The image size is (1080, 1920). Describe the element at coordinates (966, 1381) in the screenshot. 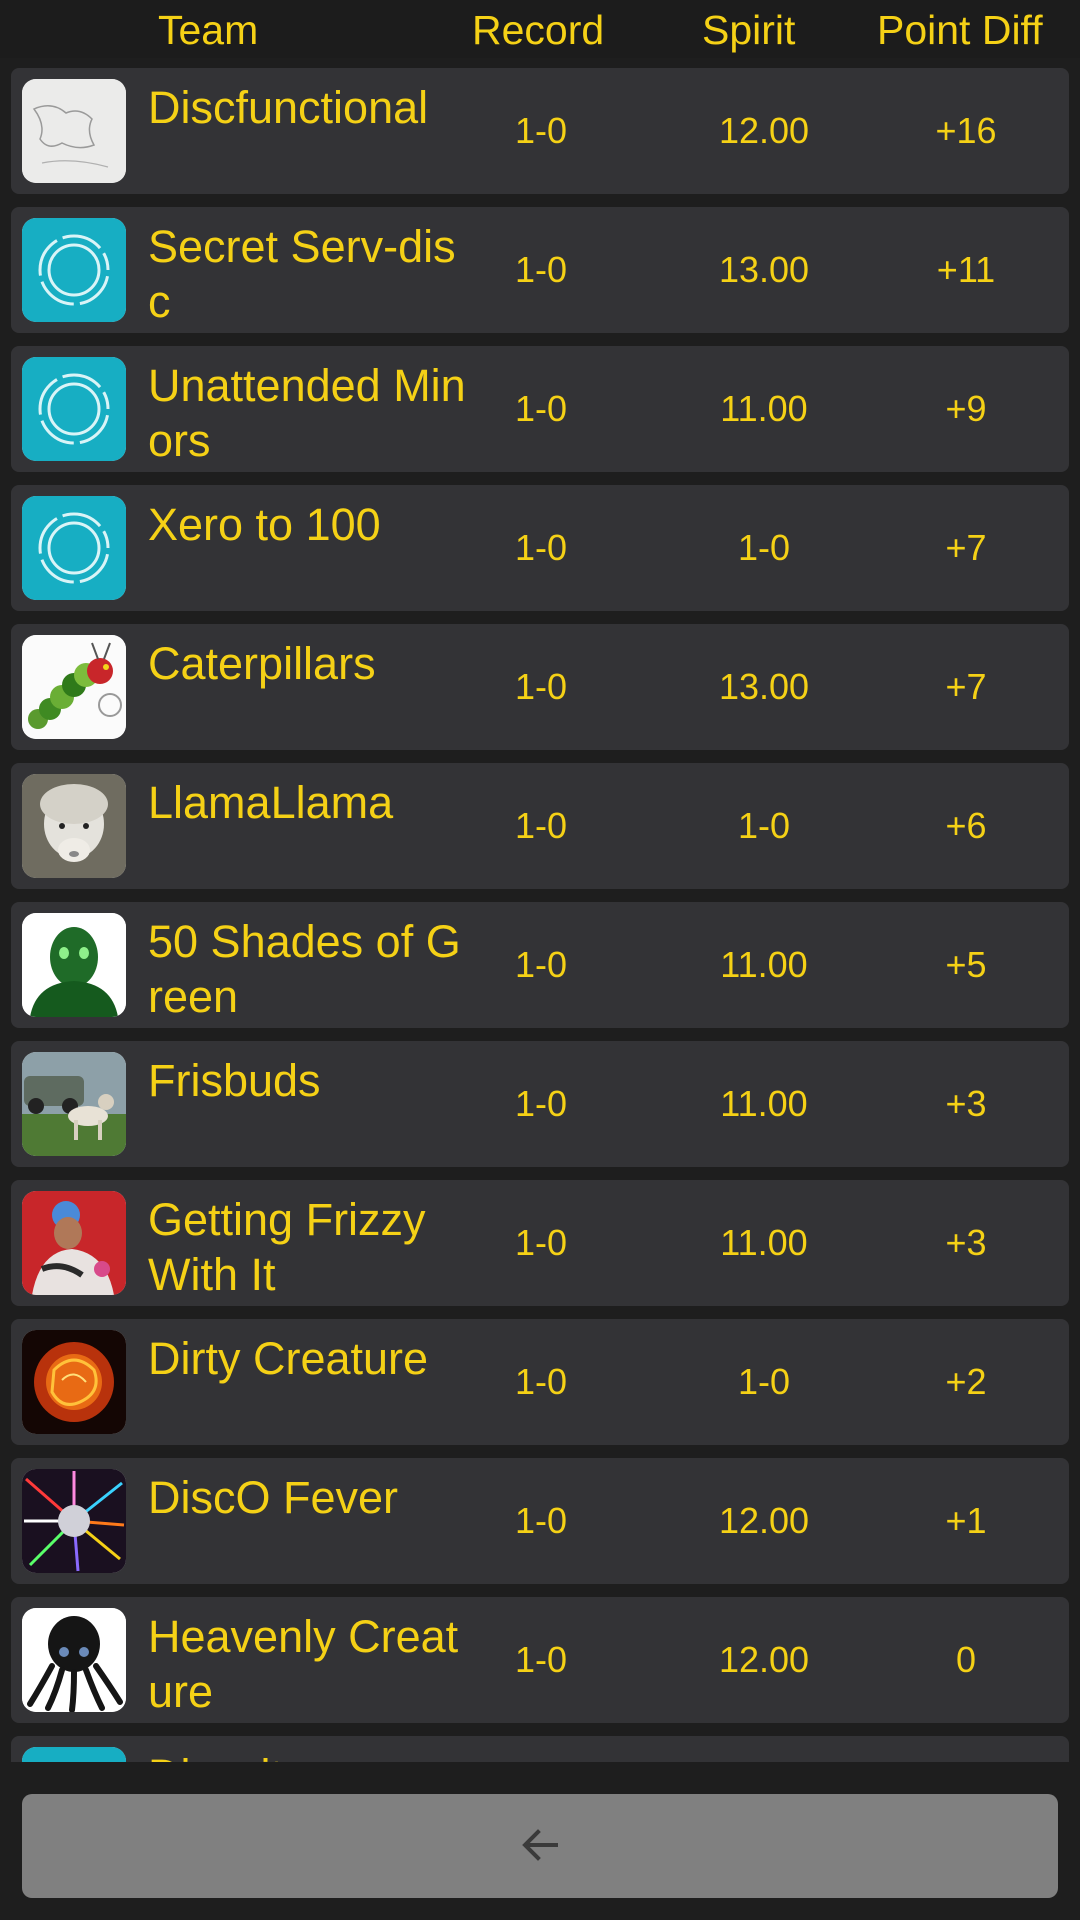

I see `team-point-diff: +2` at that location.